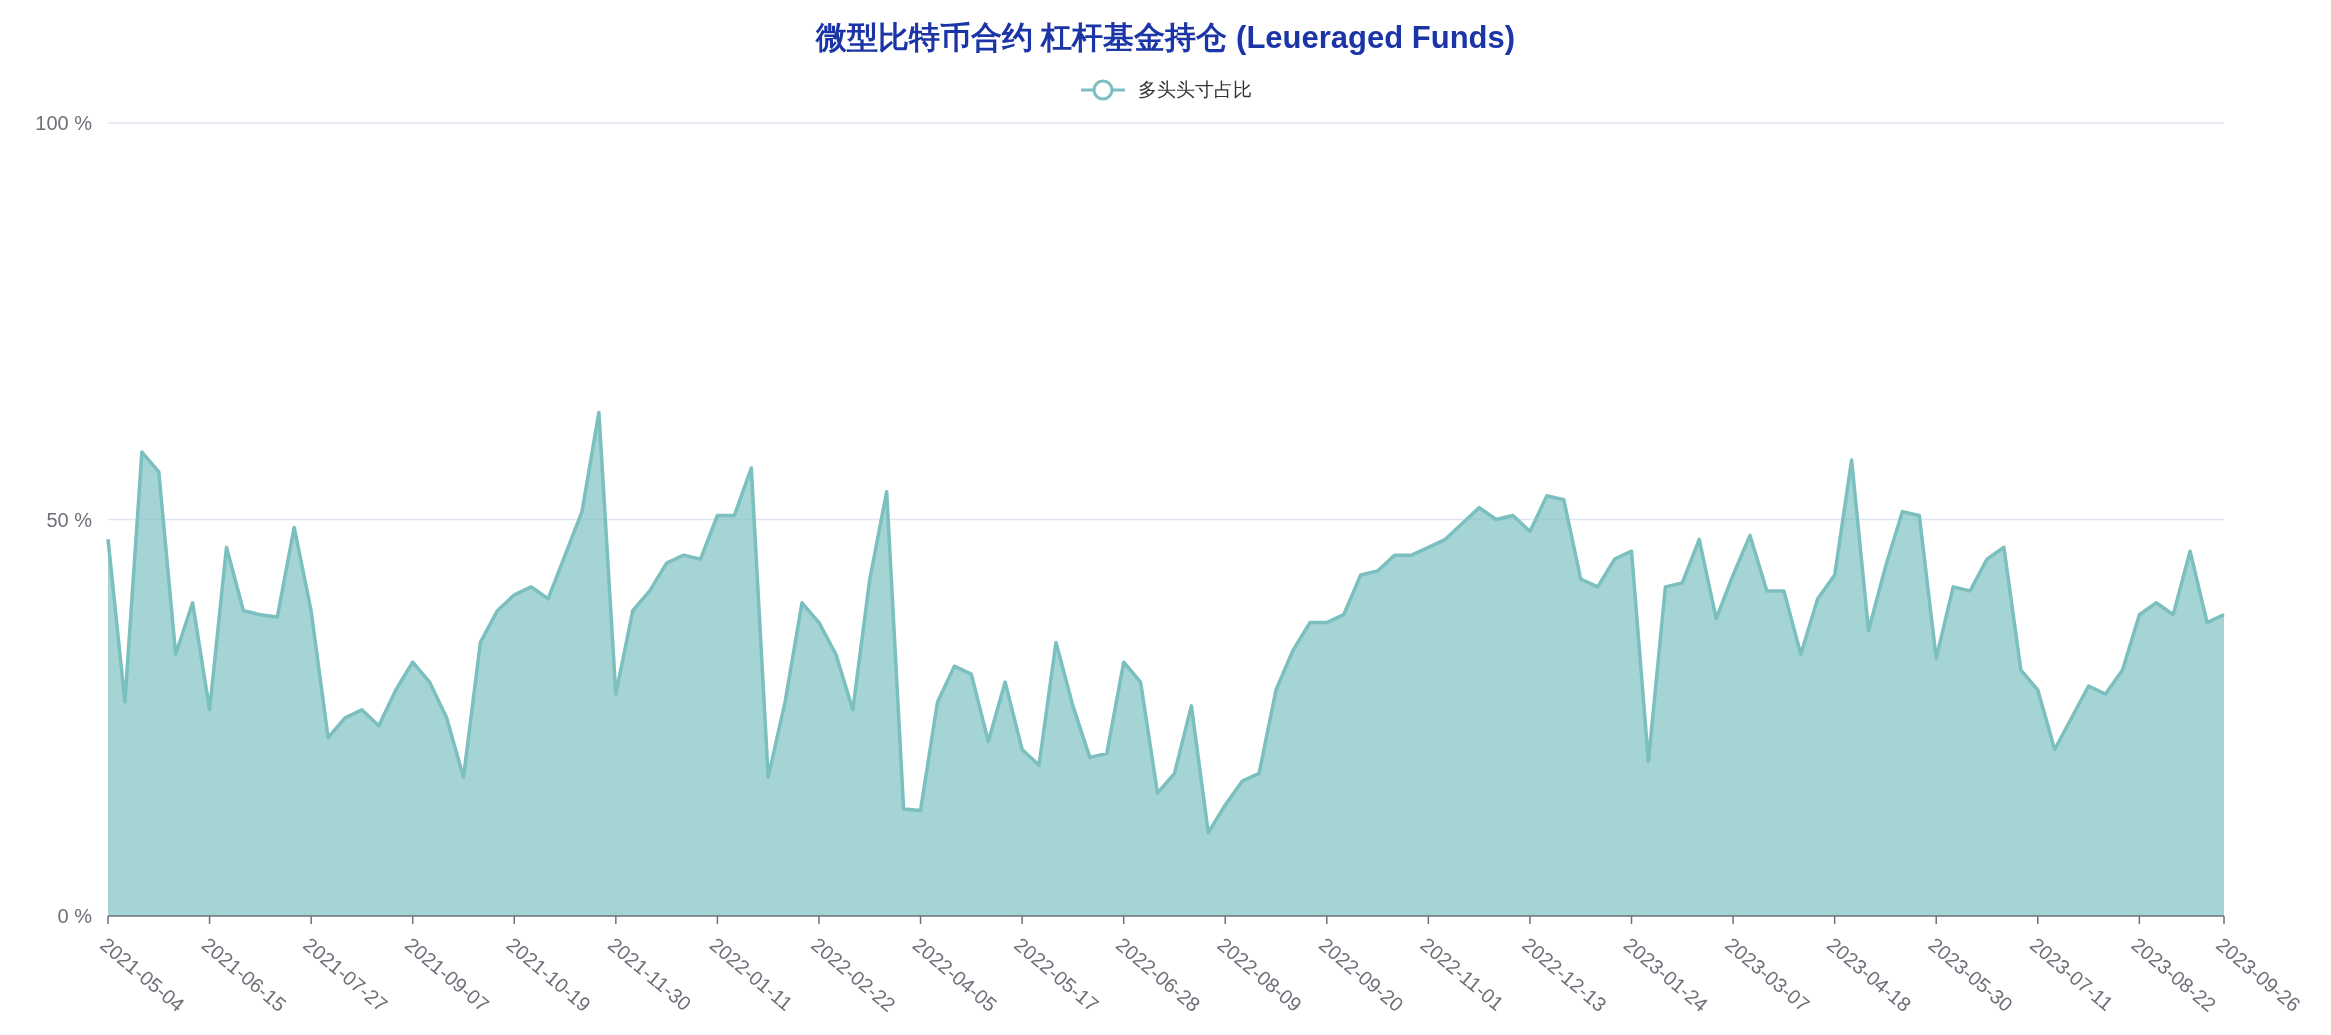  What do you see at coordinates (1102, 90) in the screenshot?
I see `legend-icon` at bounding box center [1102, 90].